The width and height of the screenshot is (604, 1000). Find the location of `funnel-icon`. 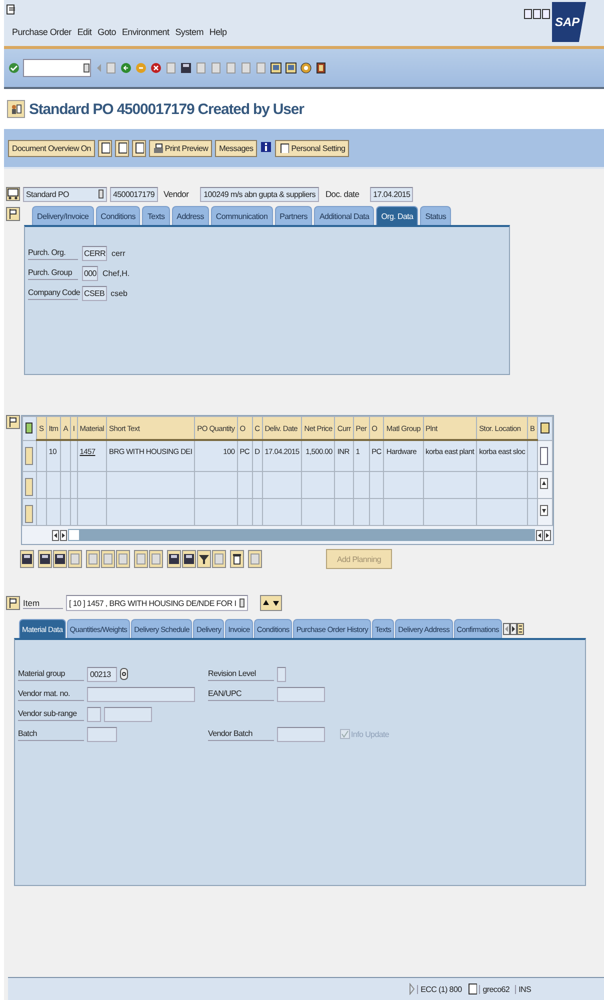

funnel-icon is located at coordinates (204, 559).